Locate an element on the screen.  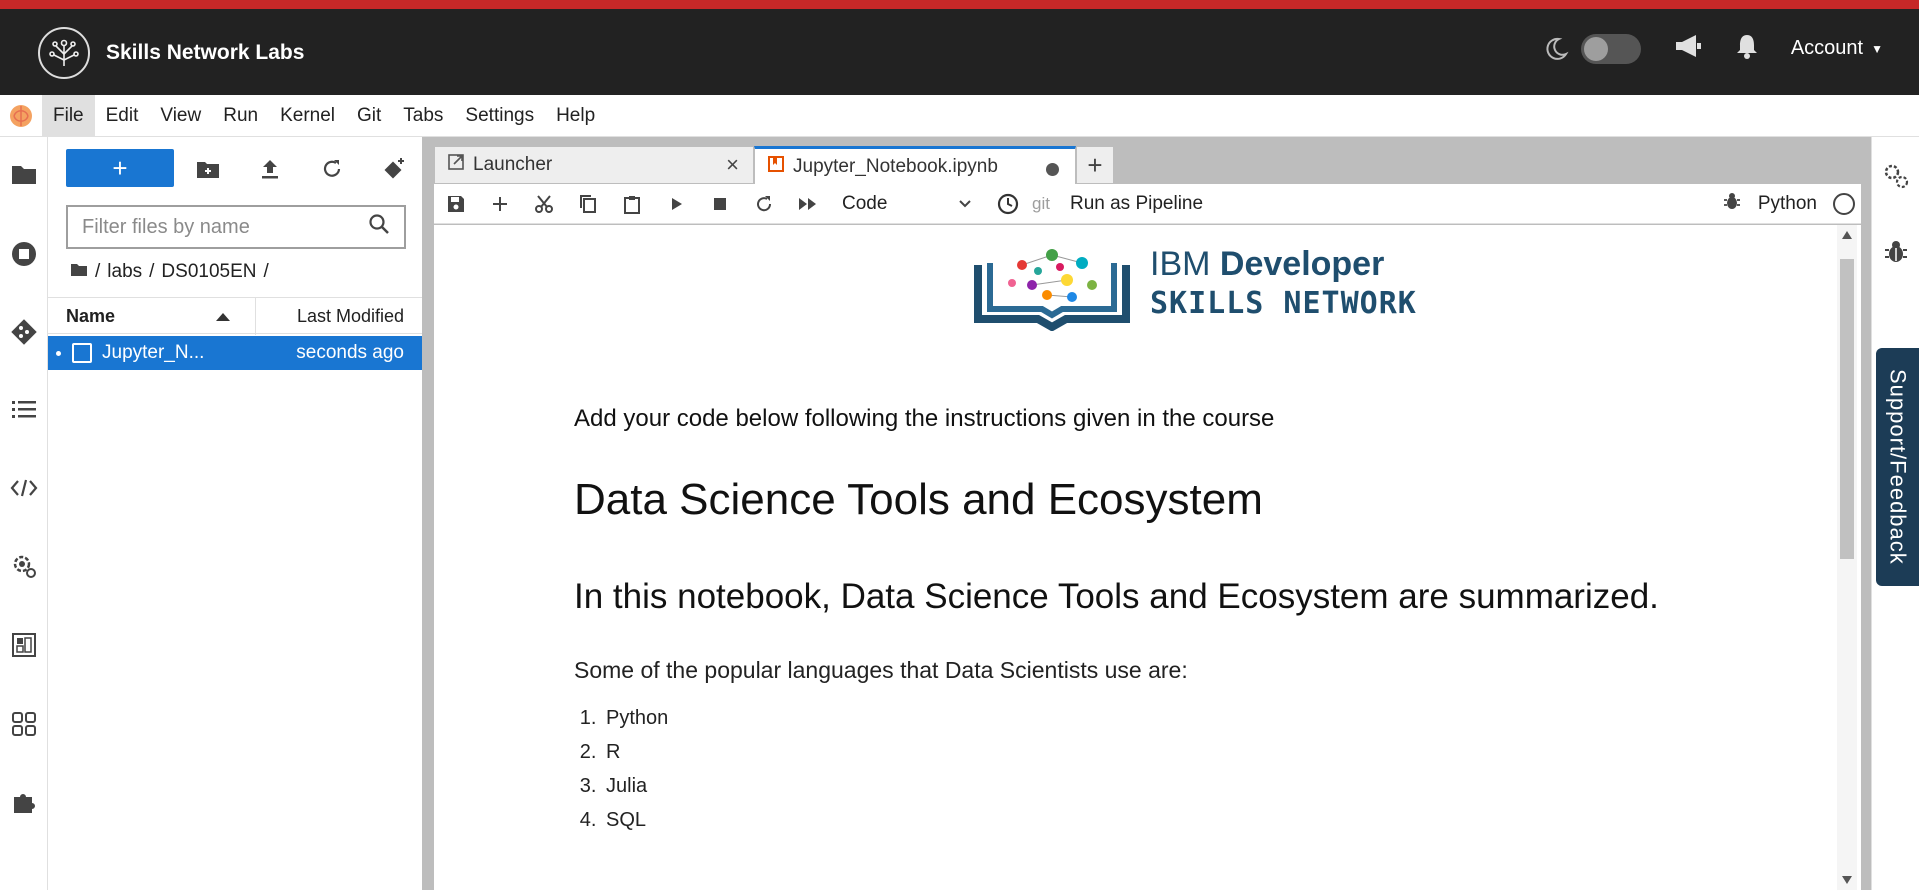
menu-view: View is located at coordinates (180, 116).